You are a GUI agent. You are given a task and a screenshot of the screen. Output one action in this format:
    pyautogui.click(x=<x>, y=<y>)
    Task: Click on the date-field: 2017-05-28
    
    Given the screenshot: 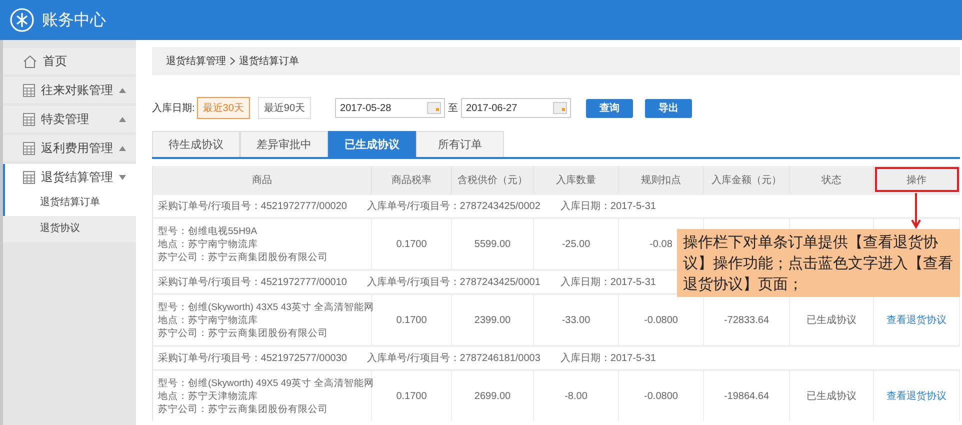 What is the action you would take?
    pyautogui.click(x=390, y=108)
    